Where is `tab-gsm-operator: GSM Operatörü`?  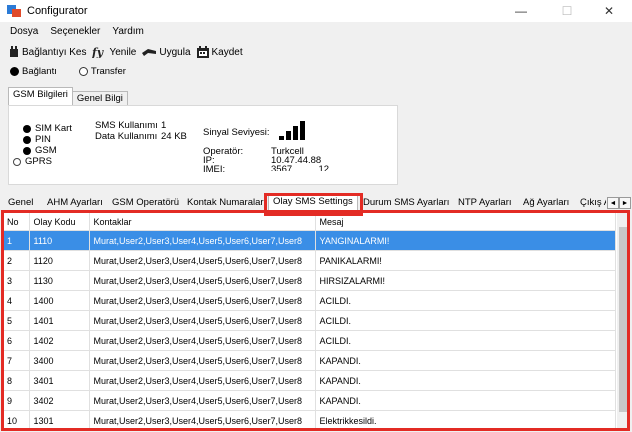 tab-gsm-operator: GSM Operatörü is located at coordinates (145, 204).